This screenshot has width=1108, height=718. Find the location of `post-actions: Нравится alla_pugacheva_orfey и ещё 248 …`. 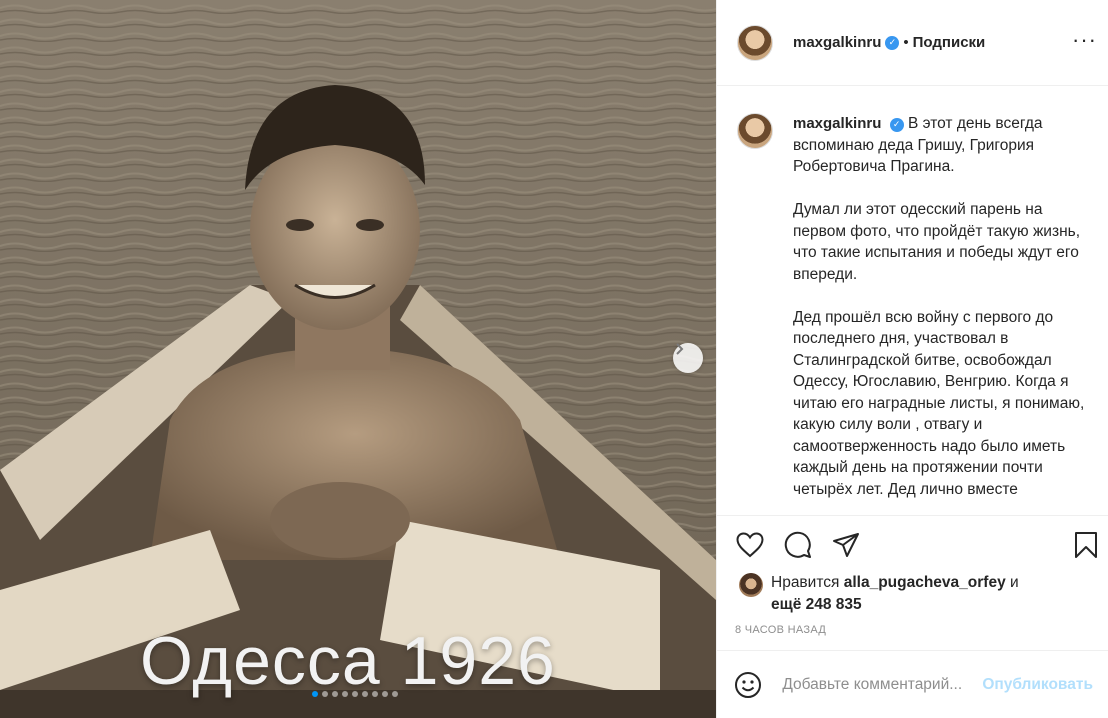

post-actions: Нравится alla_pugacheva_orfey и ещё 248 … is located at coordinates (912, 582).